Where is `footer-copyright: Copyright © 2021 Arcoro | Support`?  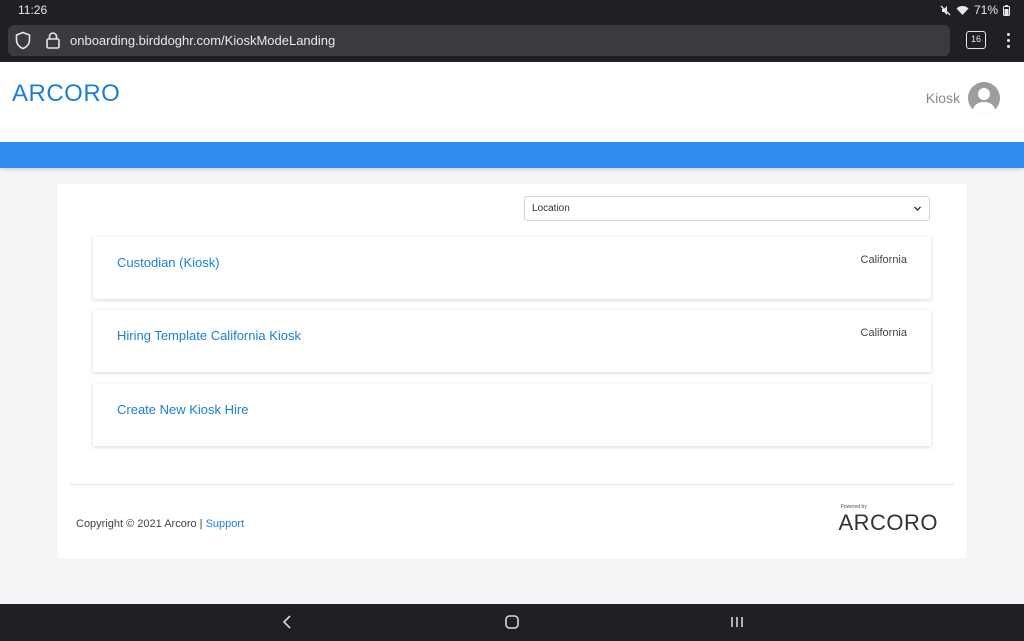
footer-copyright: Copyright © 2021 Arcoro | Support is located at coordinates (160, 524).